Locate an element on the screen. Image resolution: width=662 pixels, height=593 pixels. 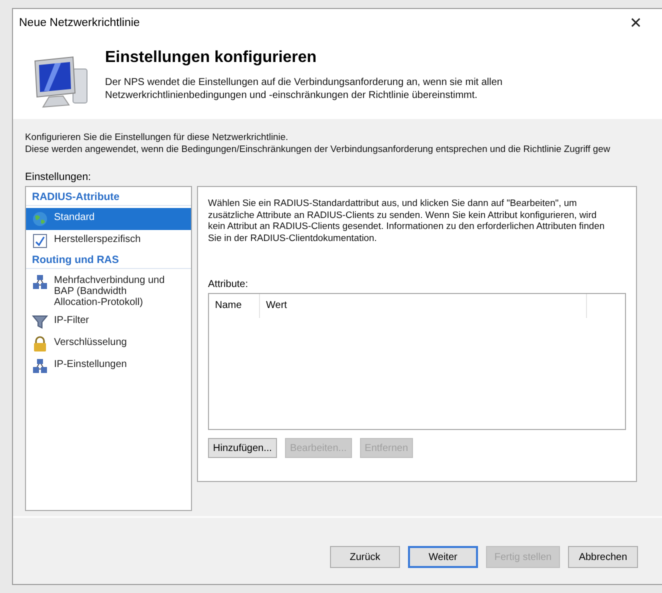
checklist-icon is located at coordinates (40, 241).